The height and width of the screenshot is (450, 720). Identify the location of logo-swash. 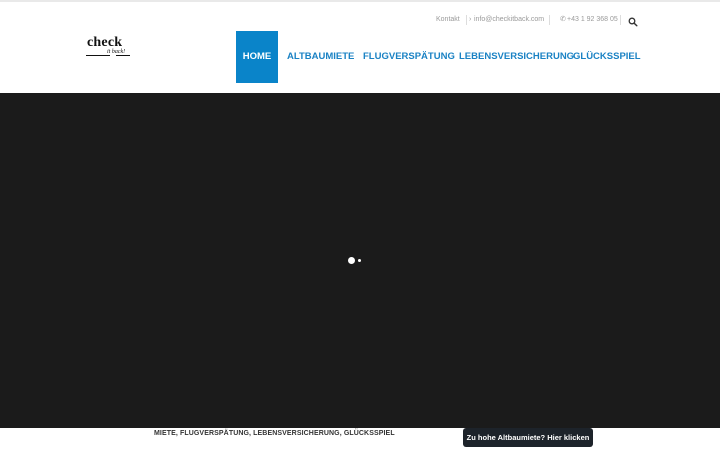
(123, 55).